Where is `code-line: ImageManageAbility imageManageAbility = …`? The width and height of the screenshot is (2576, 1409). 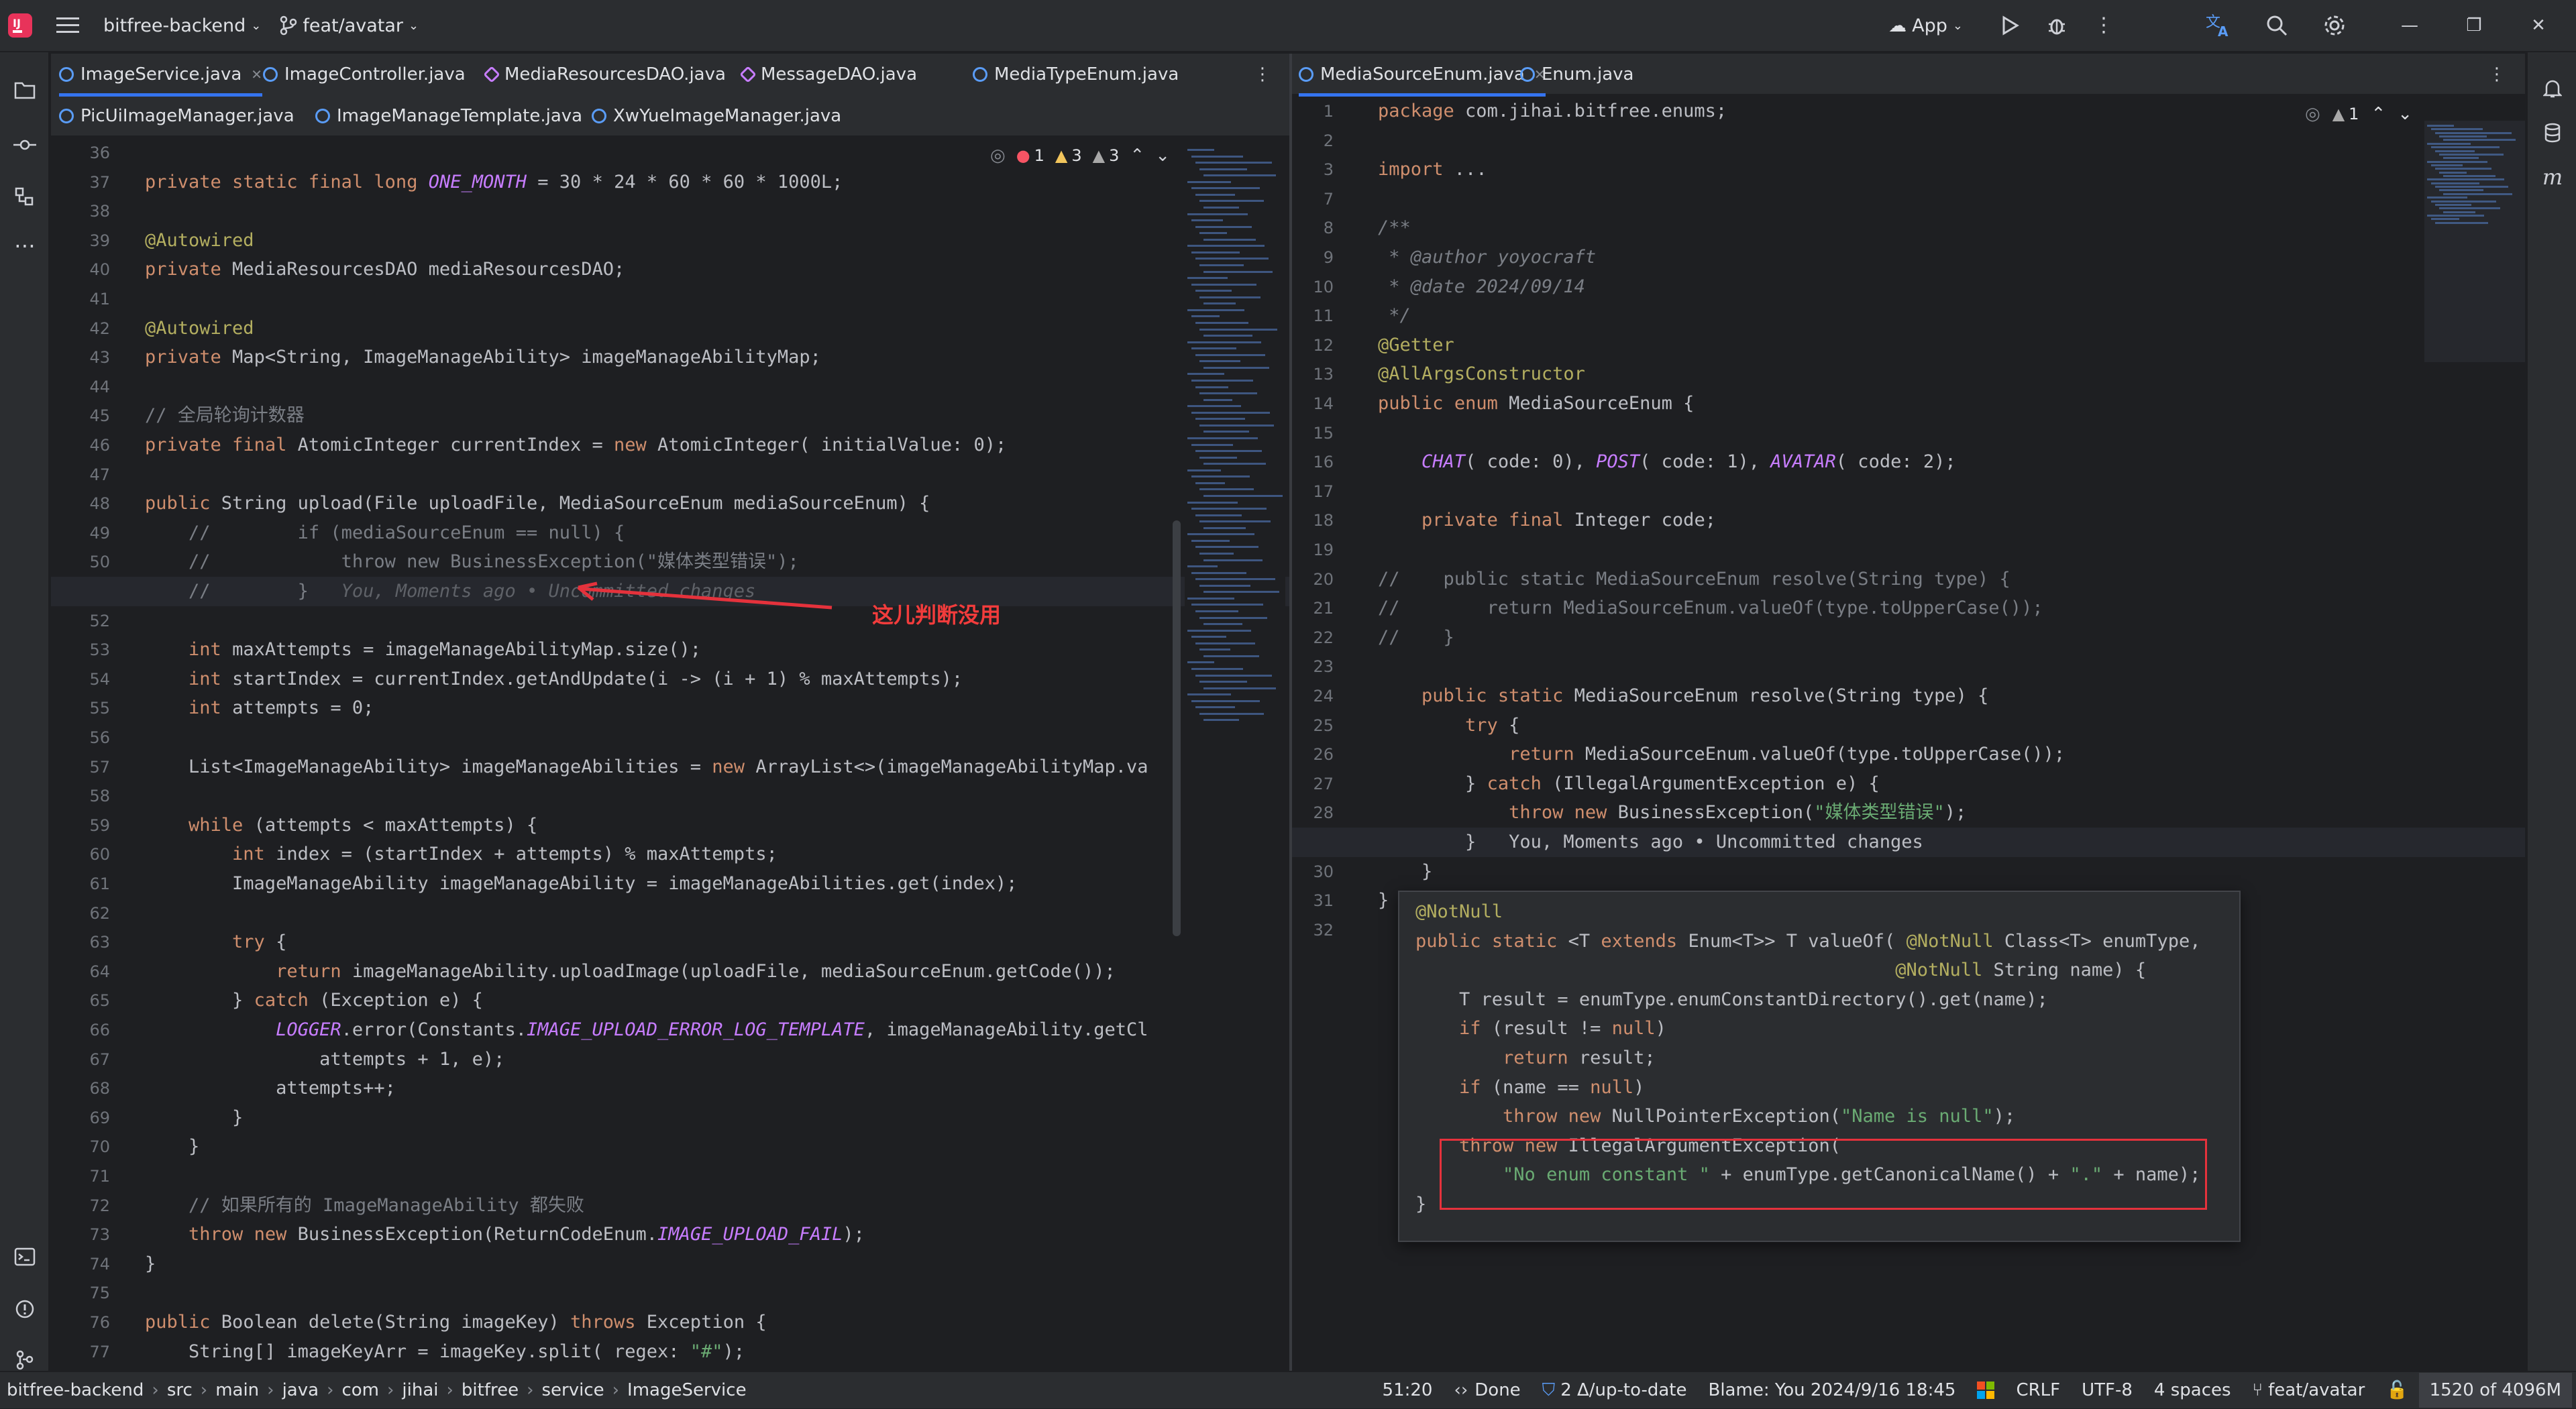
code-line: ImageManageAbility imageManageAbility = … is located at coordinates (581, 884).